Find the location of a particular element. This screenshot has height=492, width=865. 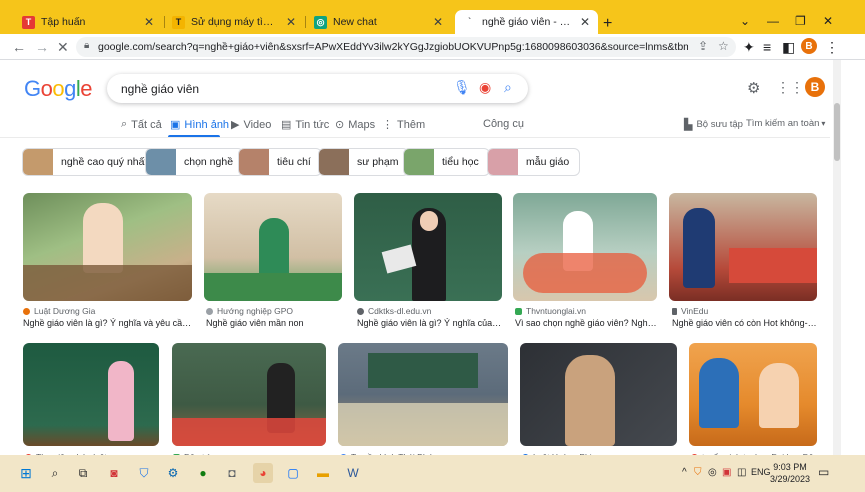

bookmark-star-icon: ☆ is located at coordinates (723, 46).